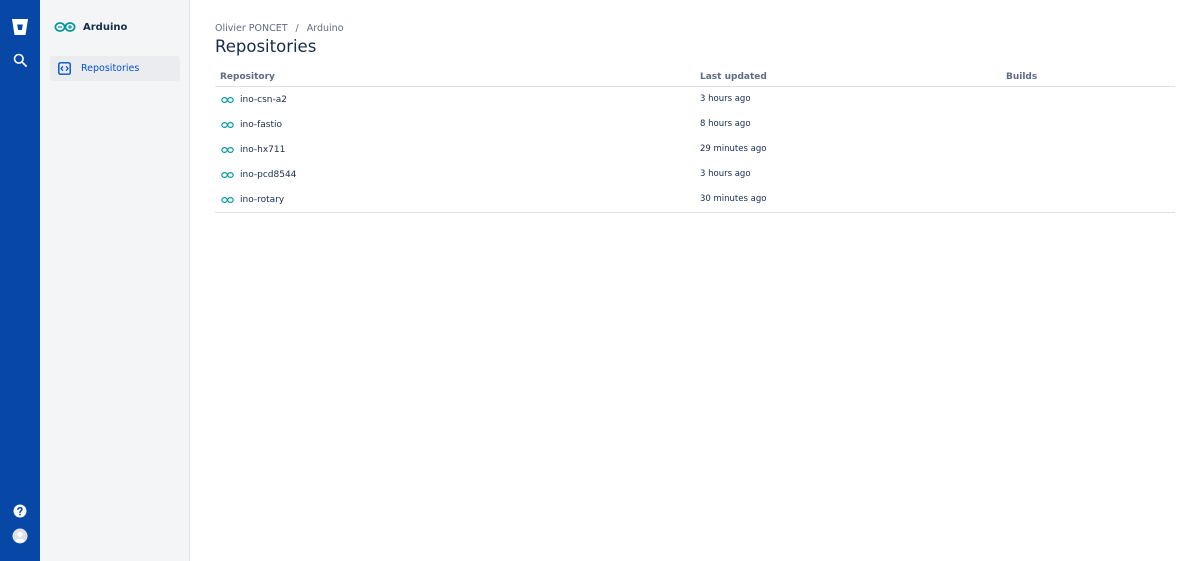 This screenshot has width=1200, height=561. What do you see at coordinates (695, 99) in the screenshot?
I see `table-row: ino-csn-a2 3 hours ago` at bounding box center [695, 99].